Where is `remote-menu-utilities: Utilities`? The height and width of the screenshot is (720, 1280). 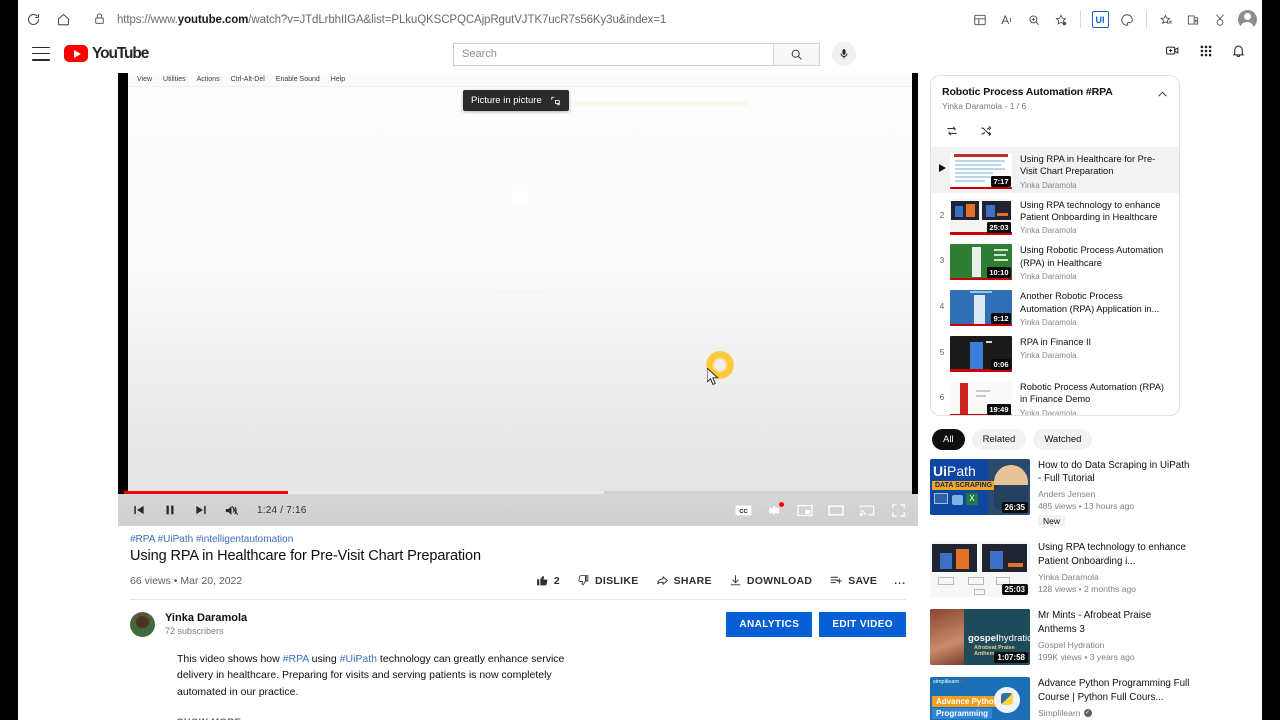
remote-menu-utilities: Utilities is located at coordinates (174, 79).